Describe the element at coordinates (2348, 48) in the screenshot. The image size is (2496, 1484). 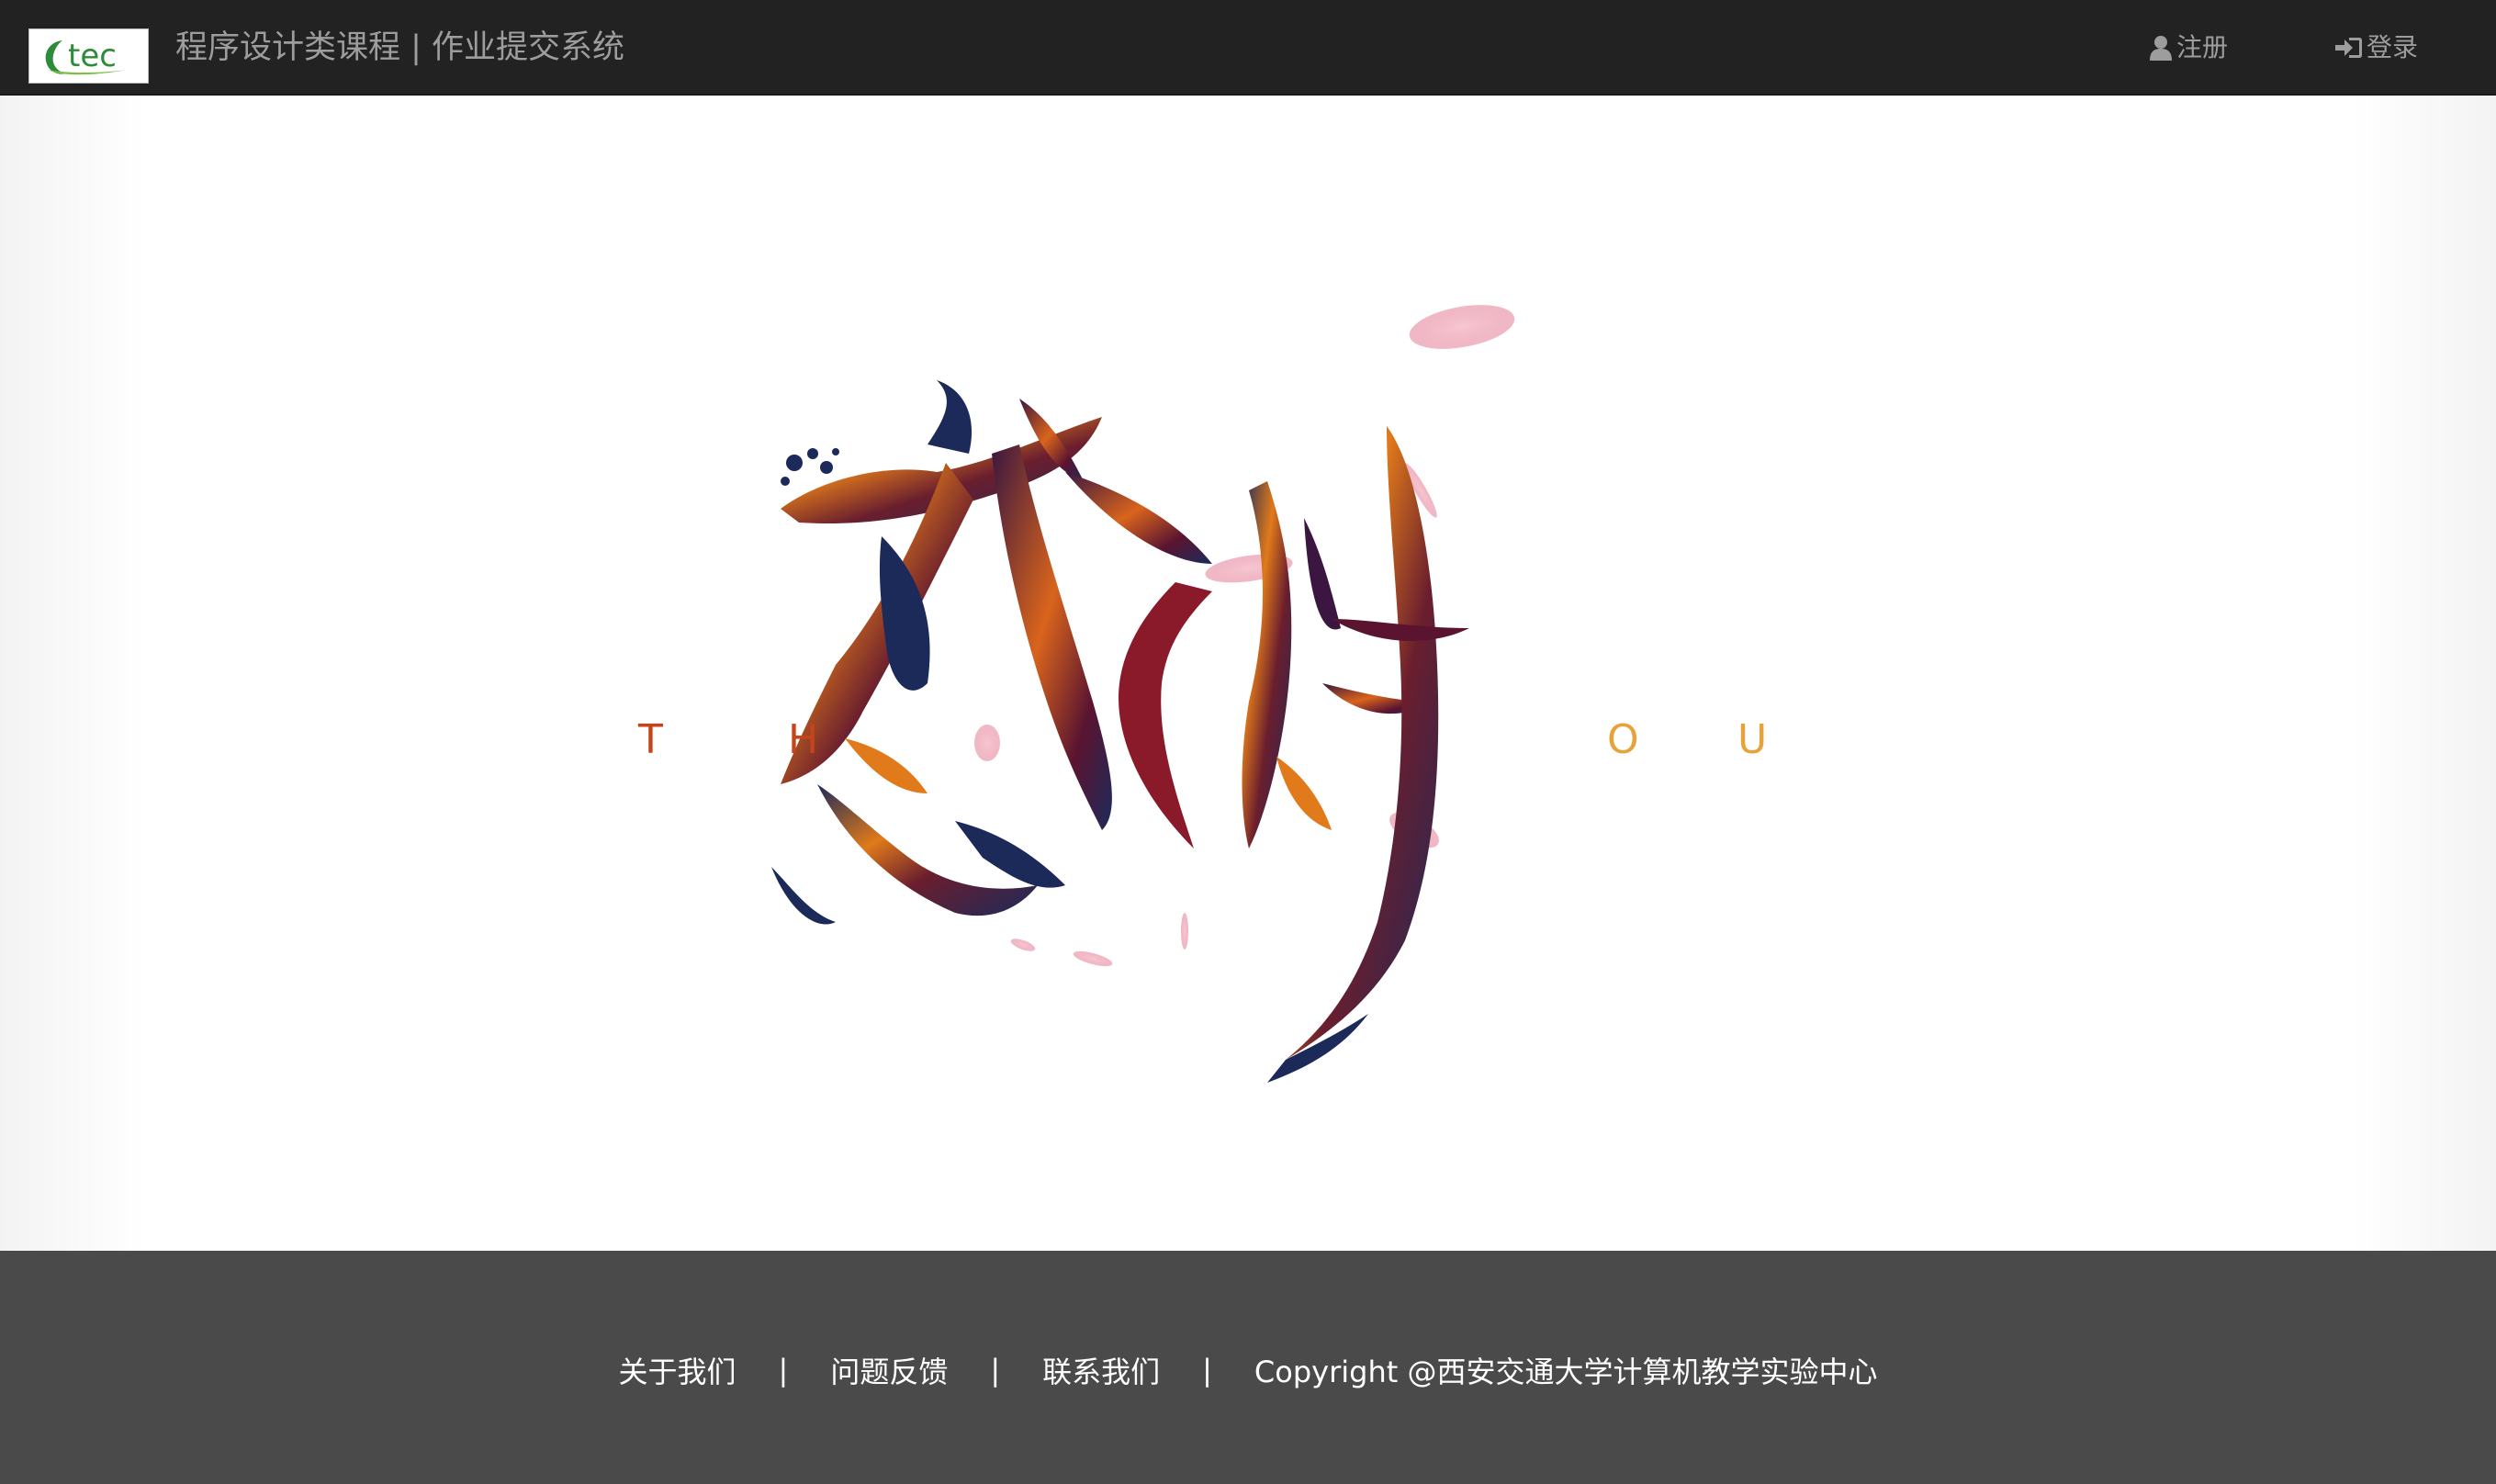
I see `login-icon` at that location.